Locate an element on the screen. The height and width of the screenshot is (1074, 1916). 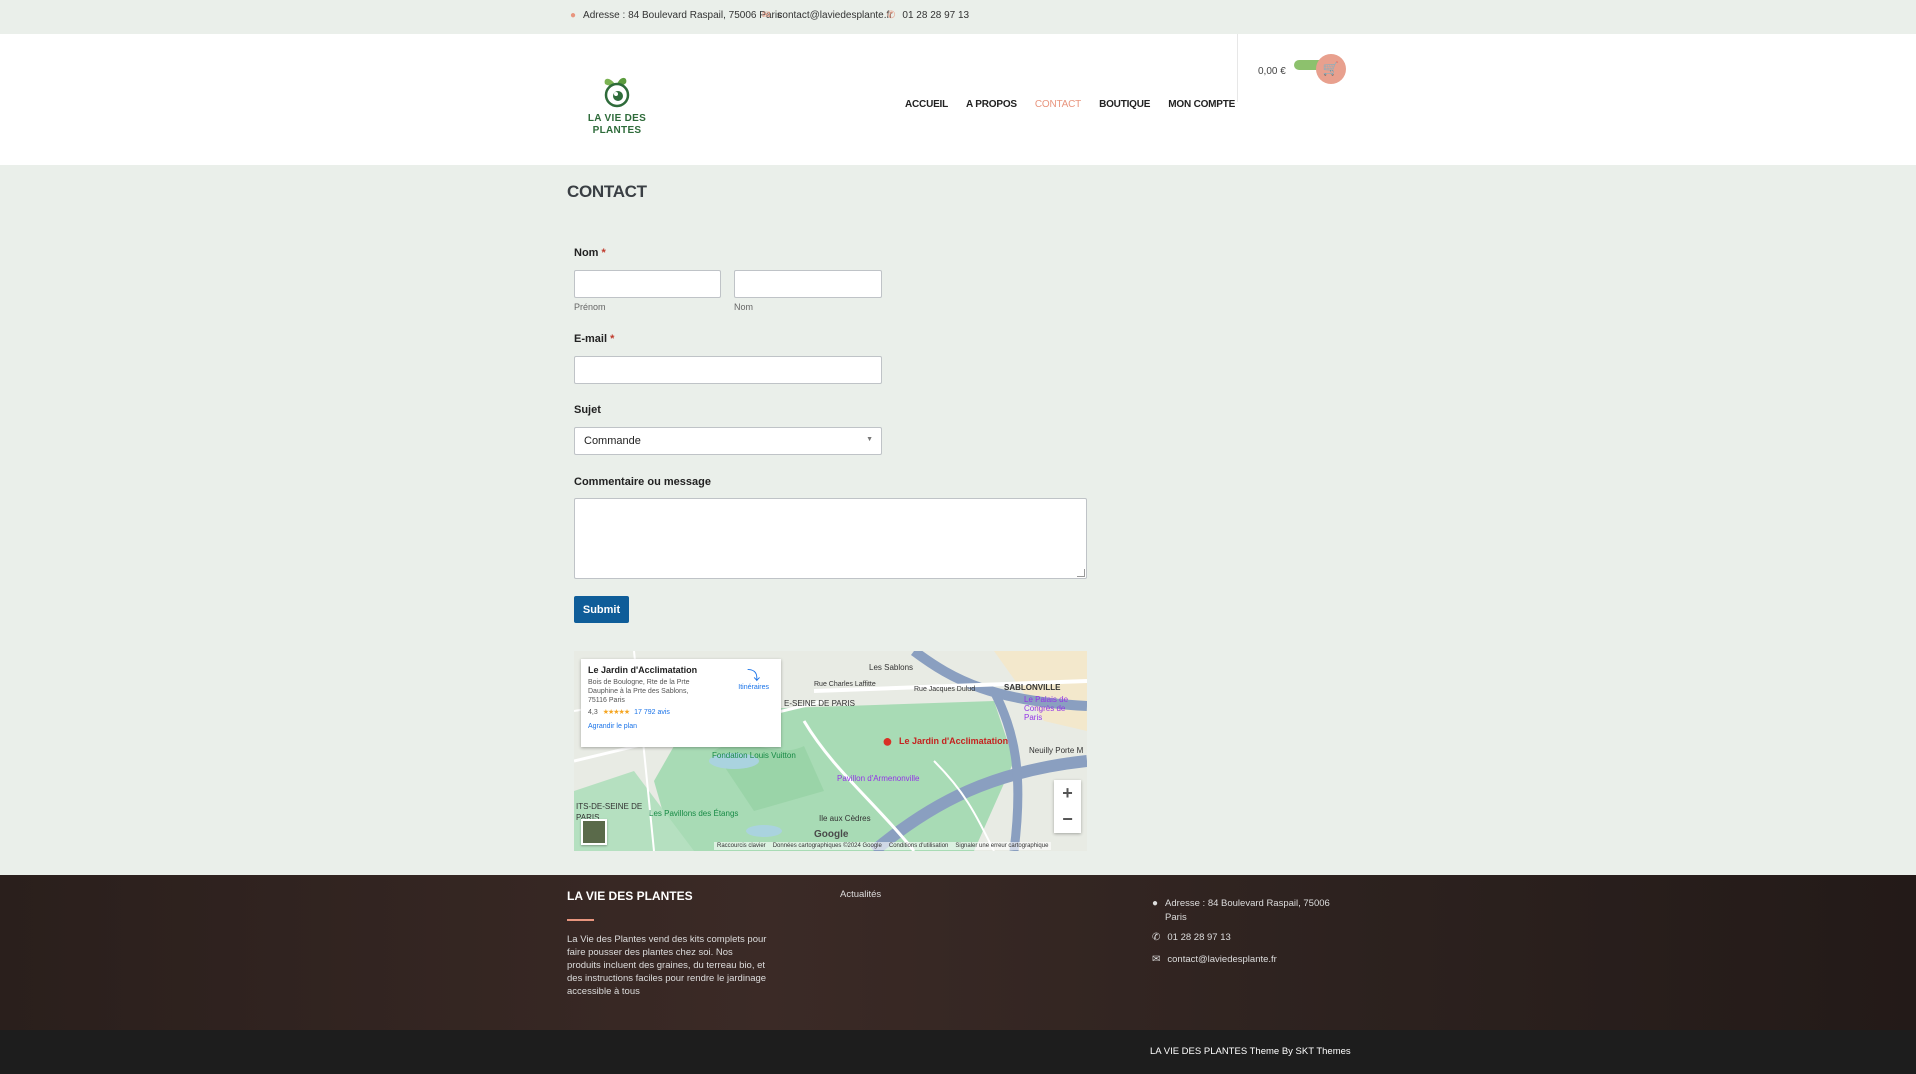
rating-value: 4,3 is located at coordinates (593, 712).